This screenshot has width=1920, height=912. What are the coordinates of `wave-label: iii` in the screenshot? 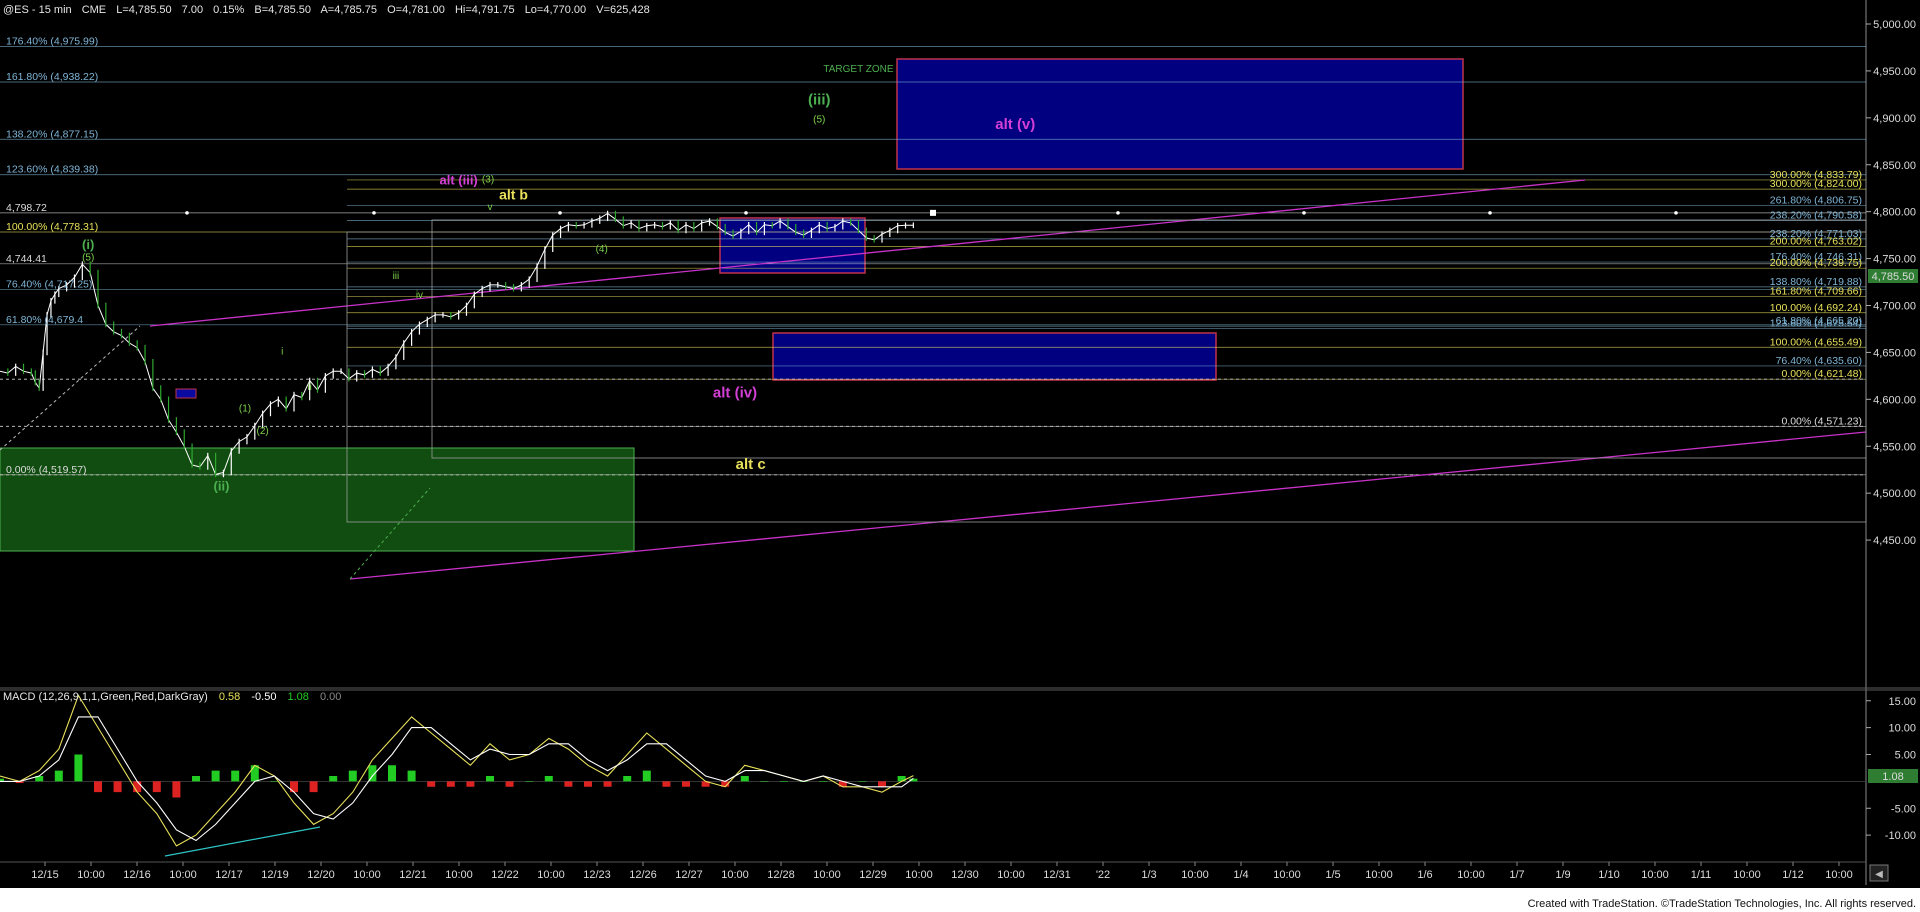 It's located at (396, 276).